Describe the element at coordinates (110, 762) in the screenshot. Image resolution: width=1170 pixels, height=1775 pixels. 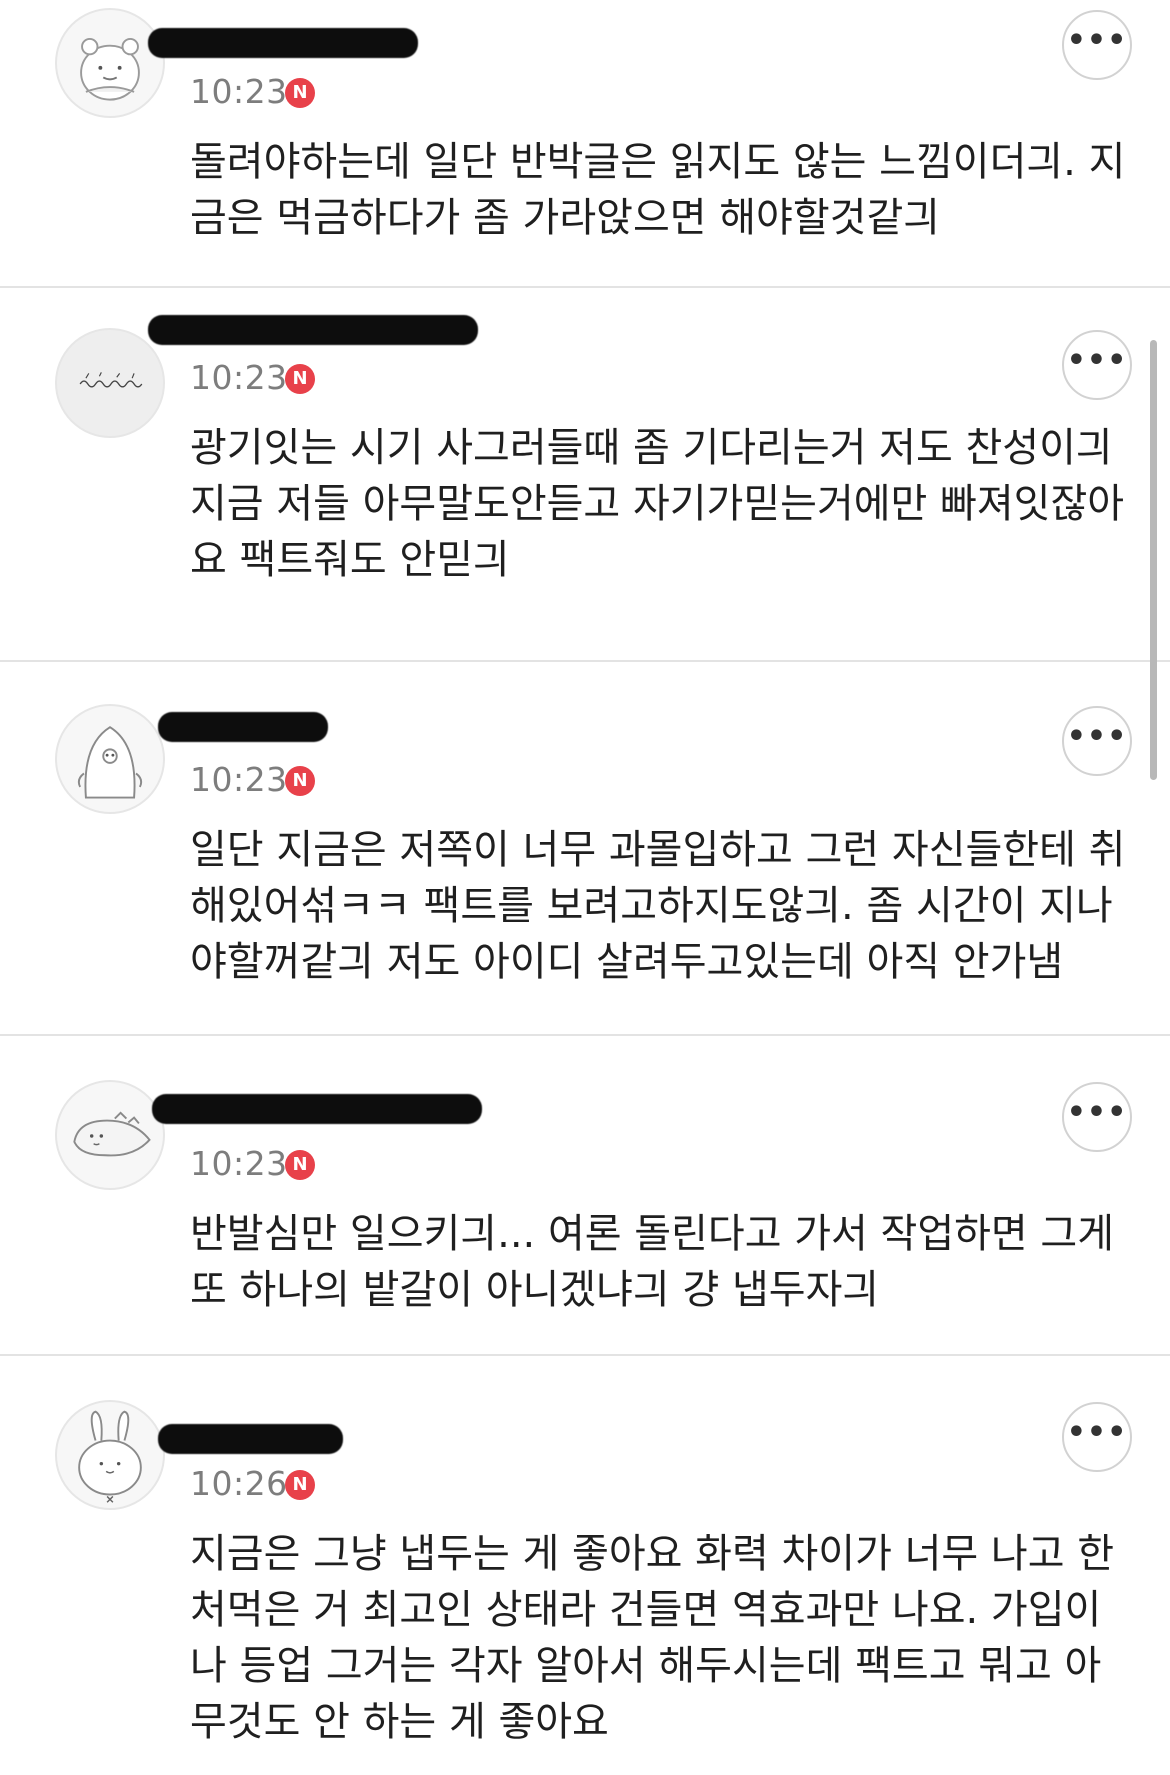
I see `penguin-icon` at that location.